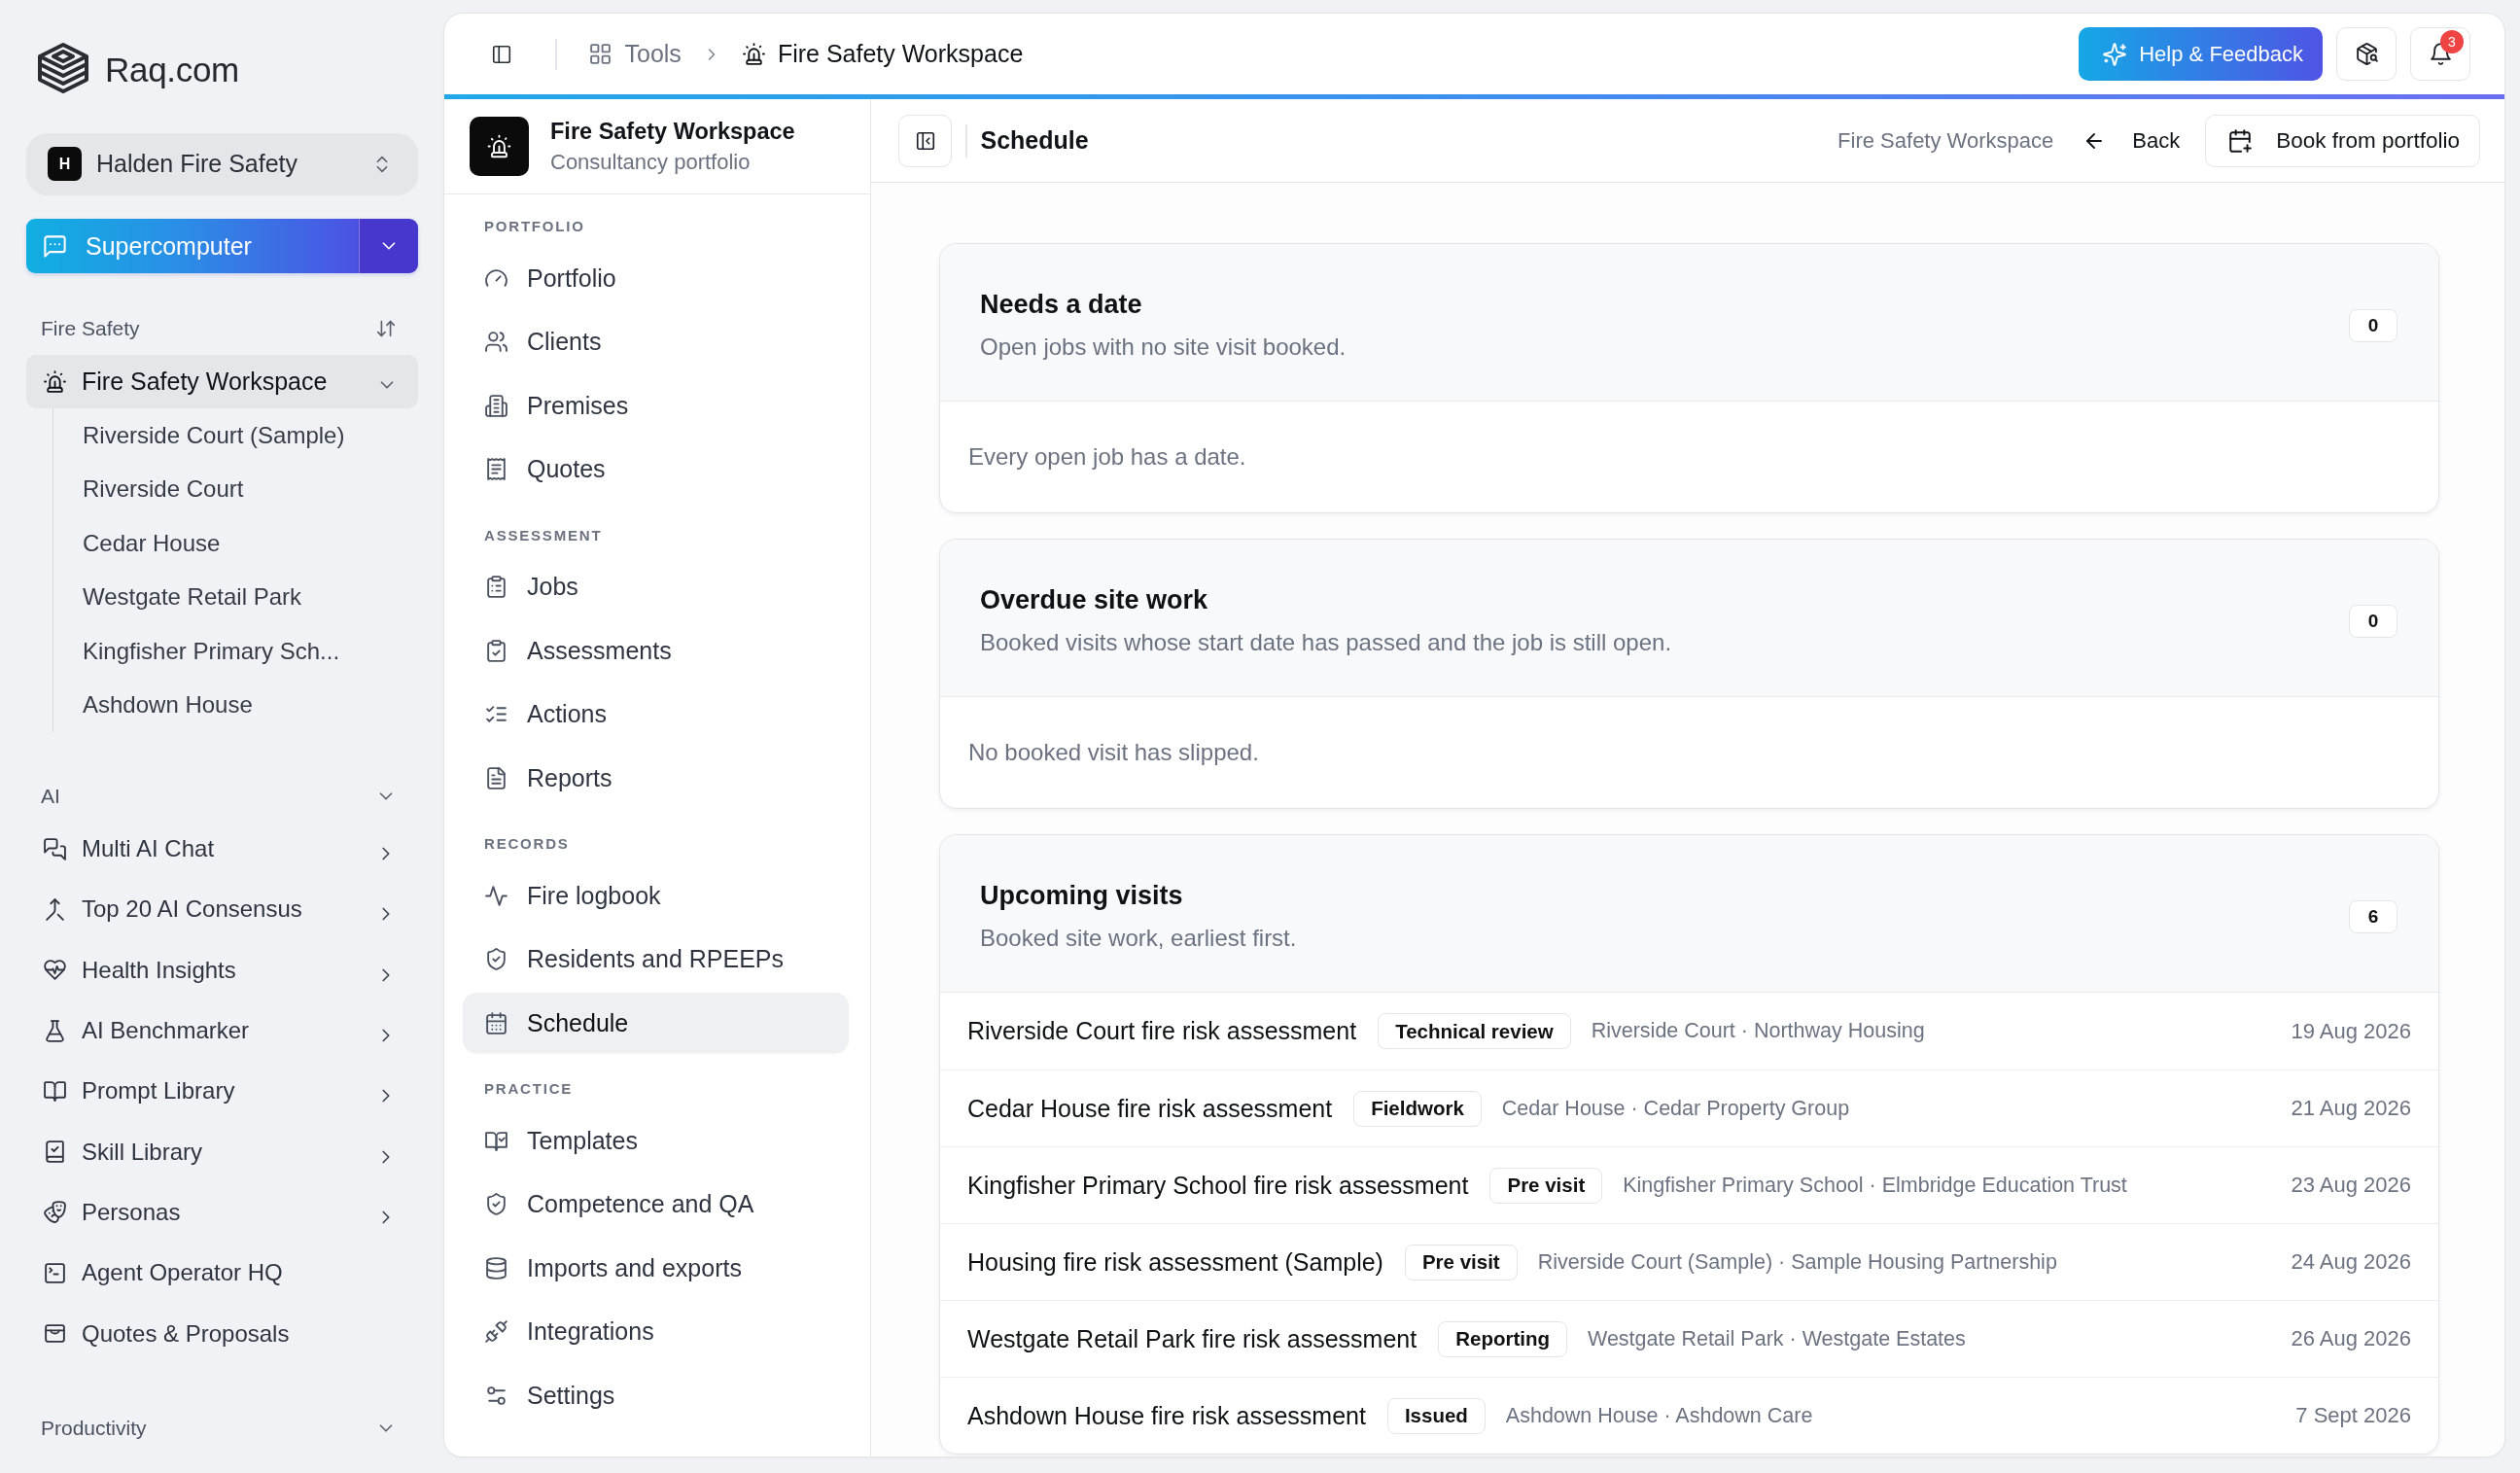 The image size is (2520, 1473). Describe the element at coordinates (2240, 140) in the screenshot. I see `calendar-plus-icon` at that location.